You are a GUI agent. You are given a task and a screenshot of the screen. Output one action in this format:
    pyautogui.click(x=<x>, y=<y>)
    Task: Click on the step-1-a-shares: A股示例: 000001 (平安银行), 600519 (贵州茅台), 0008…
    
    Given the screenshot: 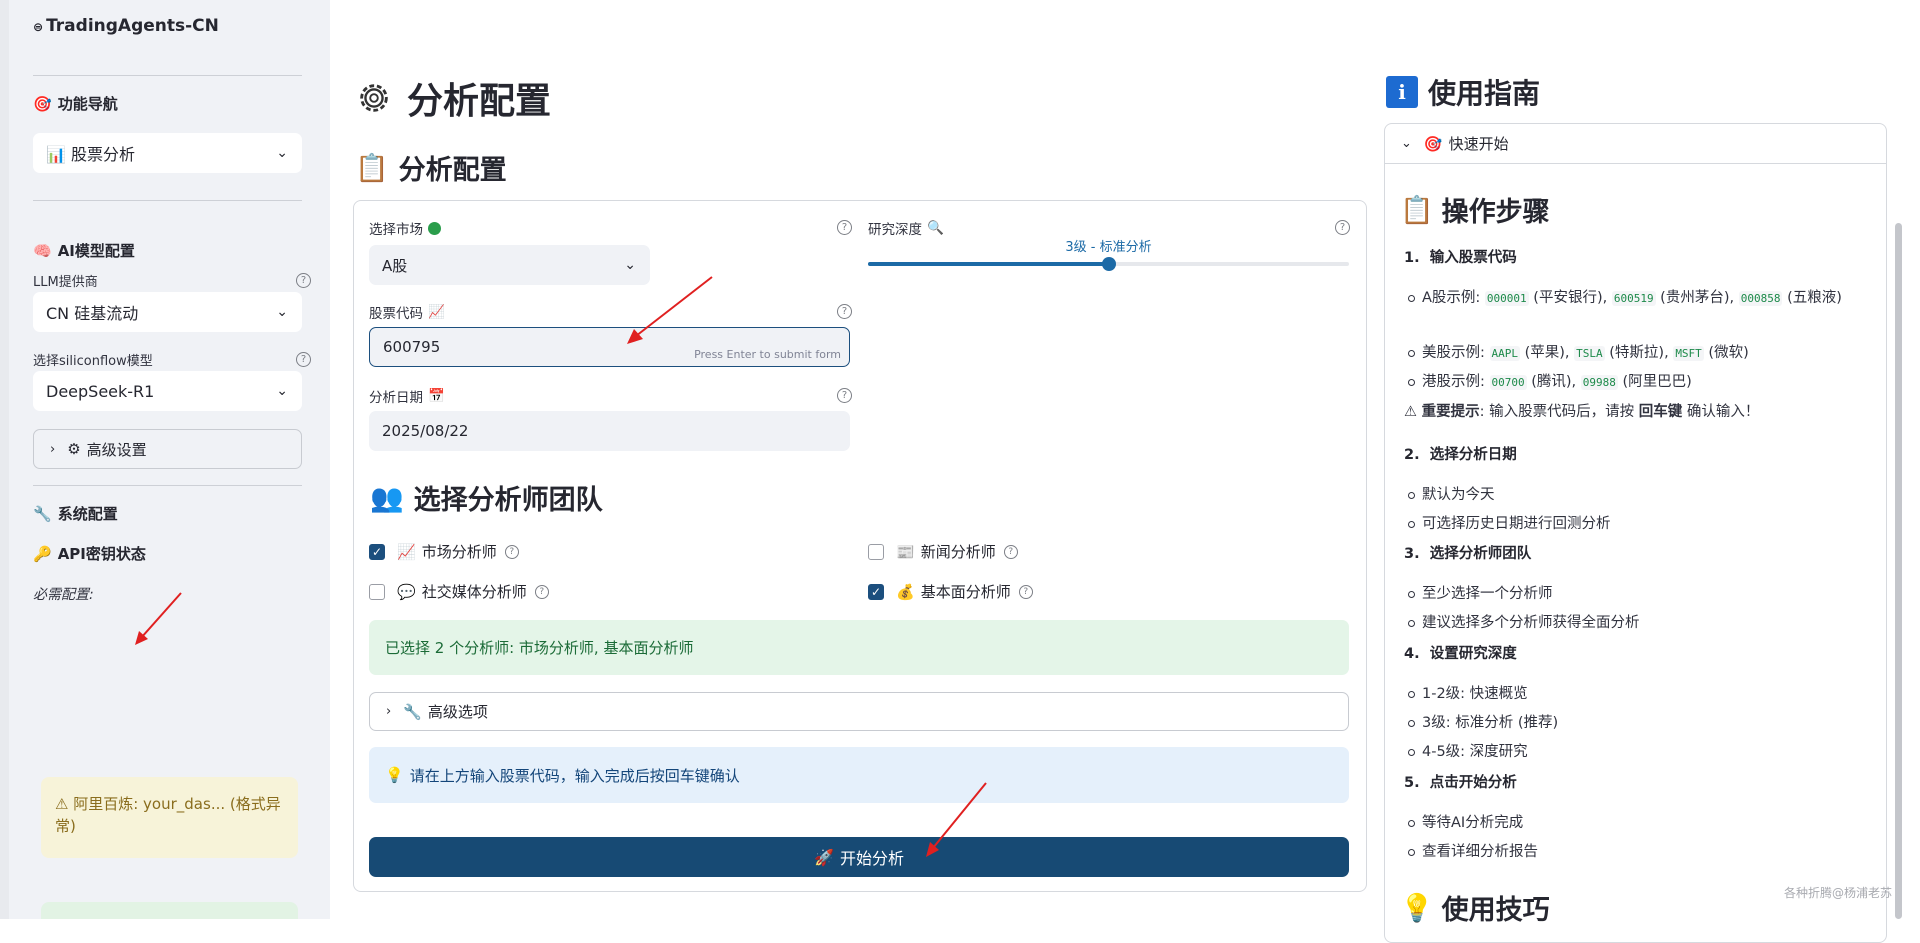 What is the action you would take?
    pyautogui.click(x=1640, y=298)
    